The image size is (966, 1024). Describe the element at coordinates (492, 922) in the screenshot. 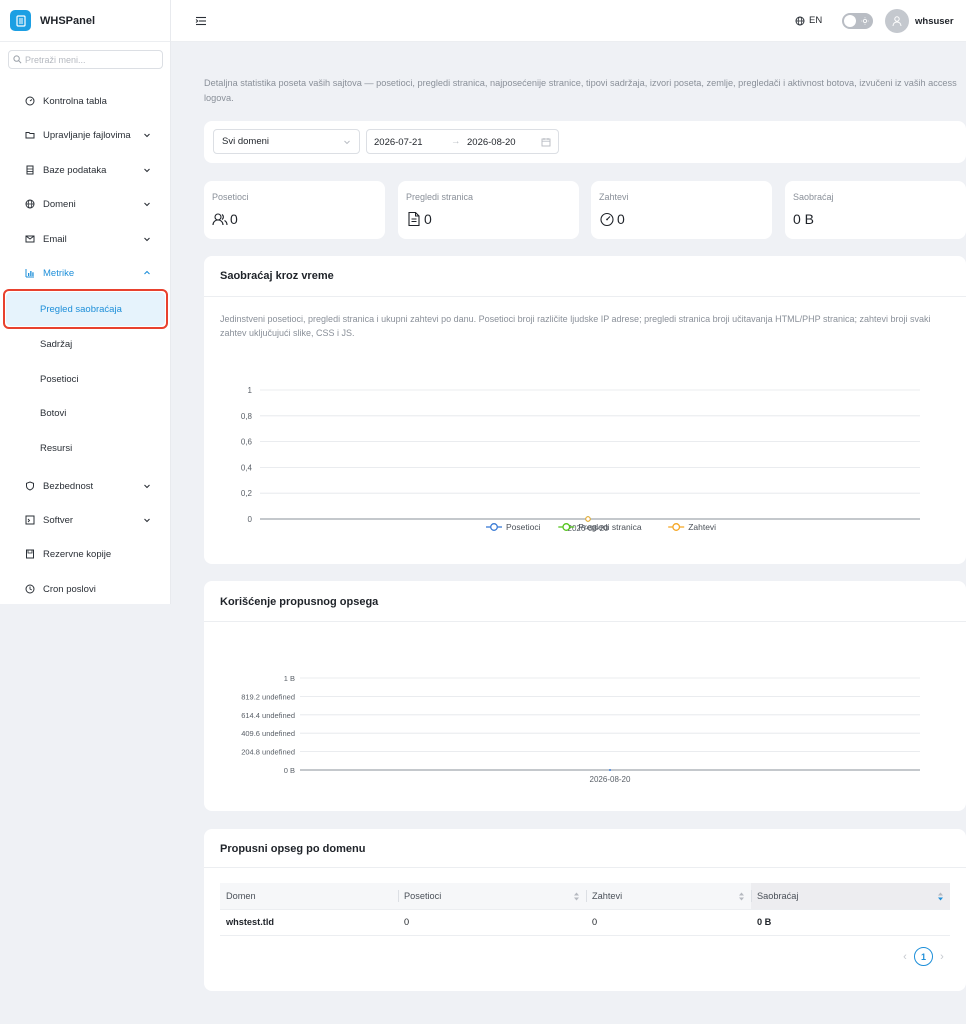

I see `cell-visitors: 0` at that location.